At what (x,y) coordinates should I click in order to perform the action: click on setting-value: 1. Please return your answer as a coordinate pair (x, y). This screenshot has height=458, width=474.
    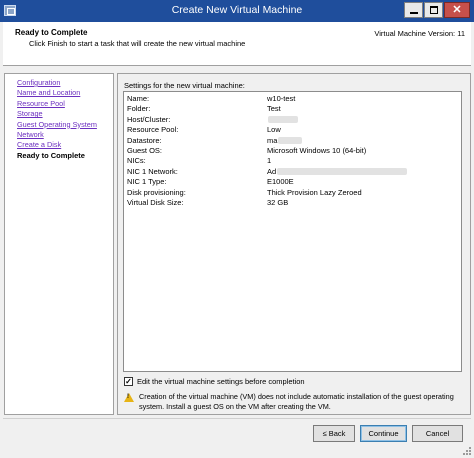
    Looking at the image, I should click on (269, 161).